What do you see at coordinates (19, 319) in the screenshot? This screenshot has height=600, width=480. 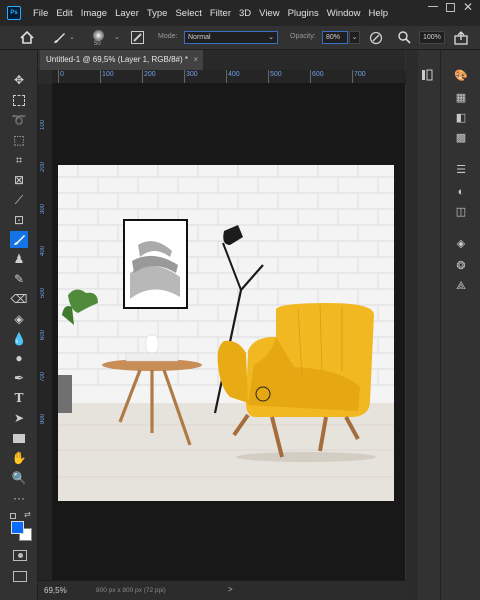 I see `paint-bucket-tool-icon: ◈` at bounding box center [19, 319].